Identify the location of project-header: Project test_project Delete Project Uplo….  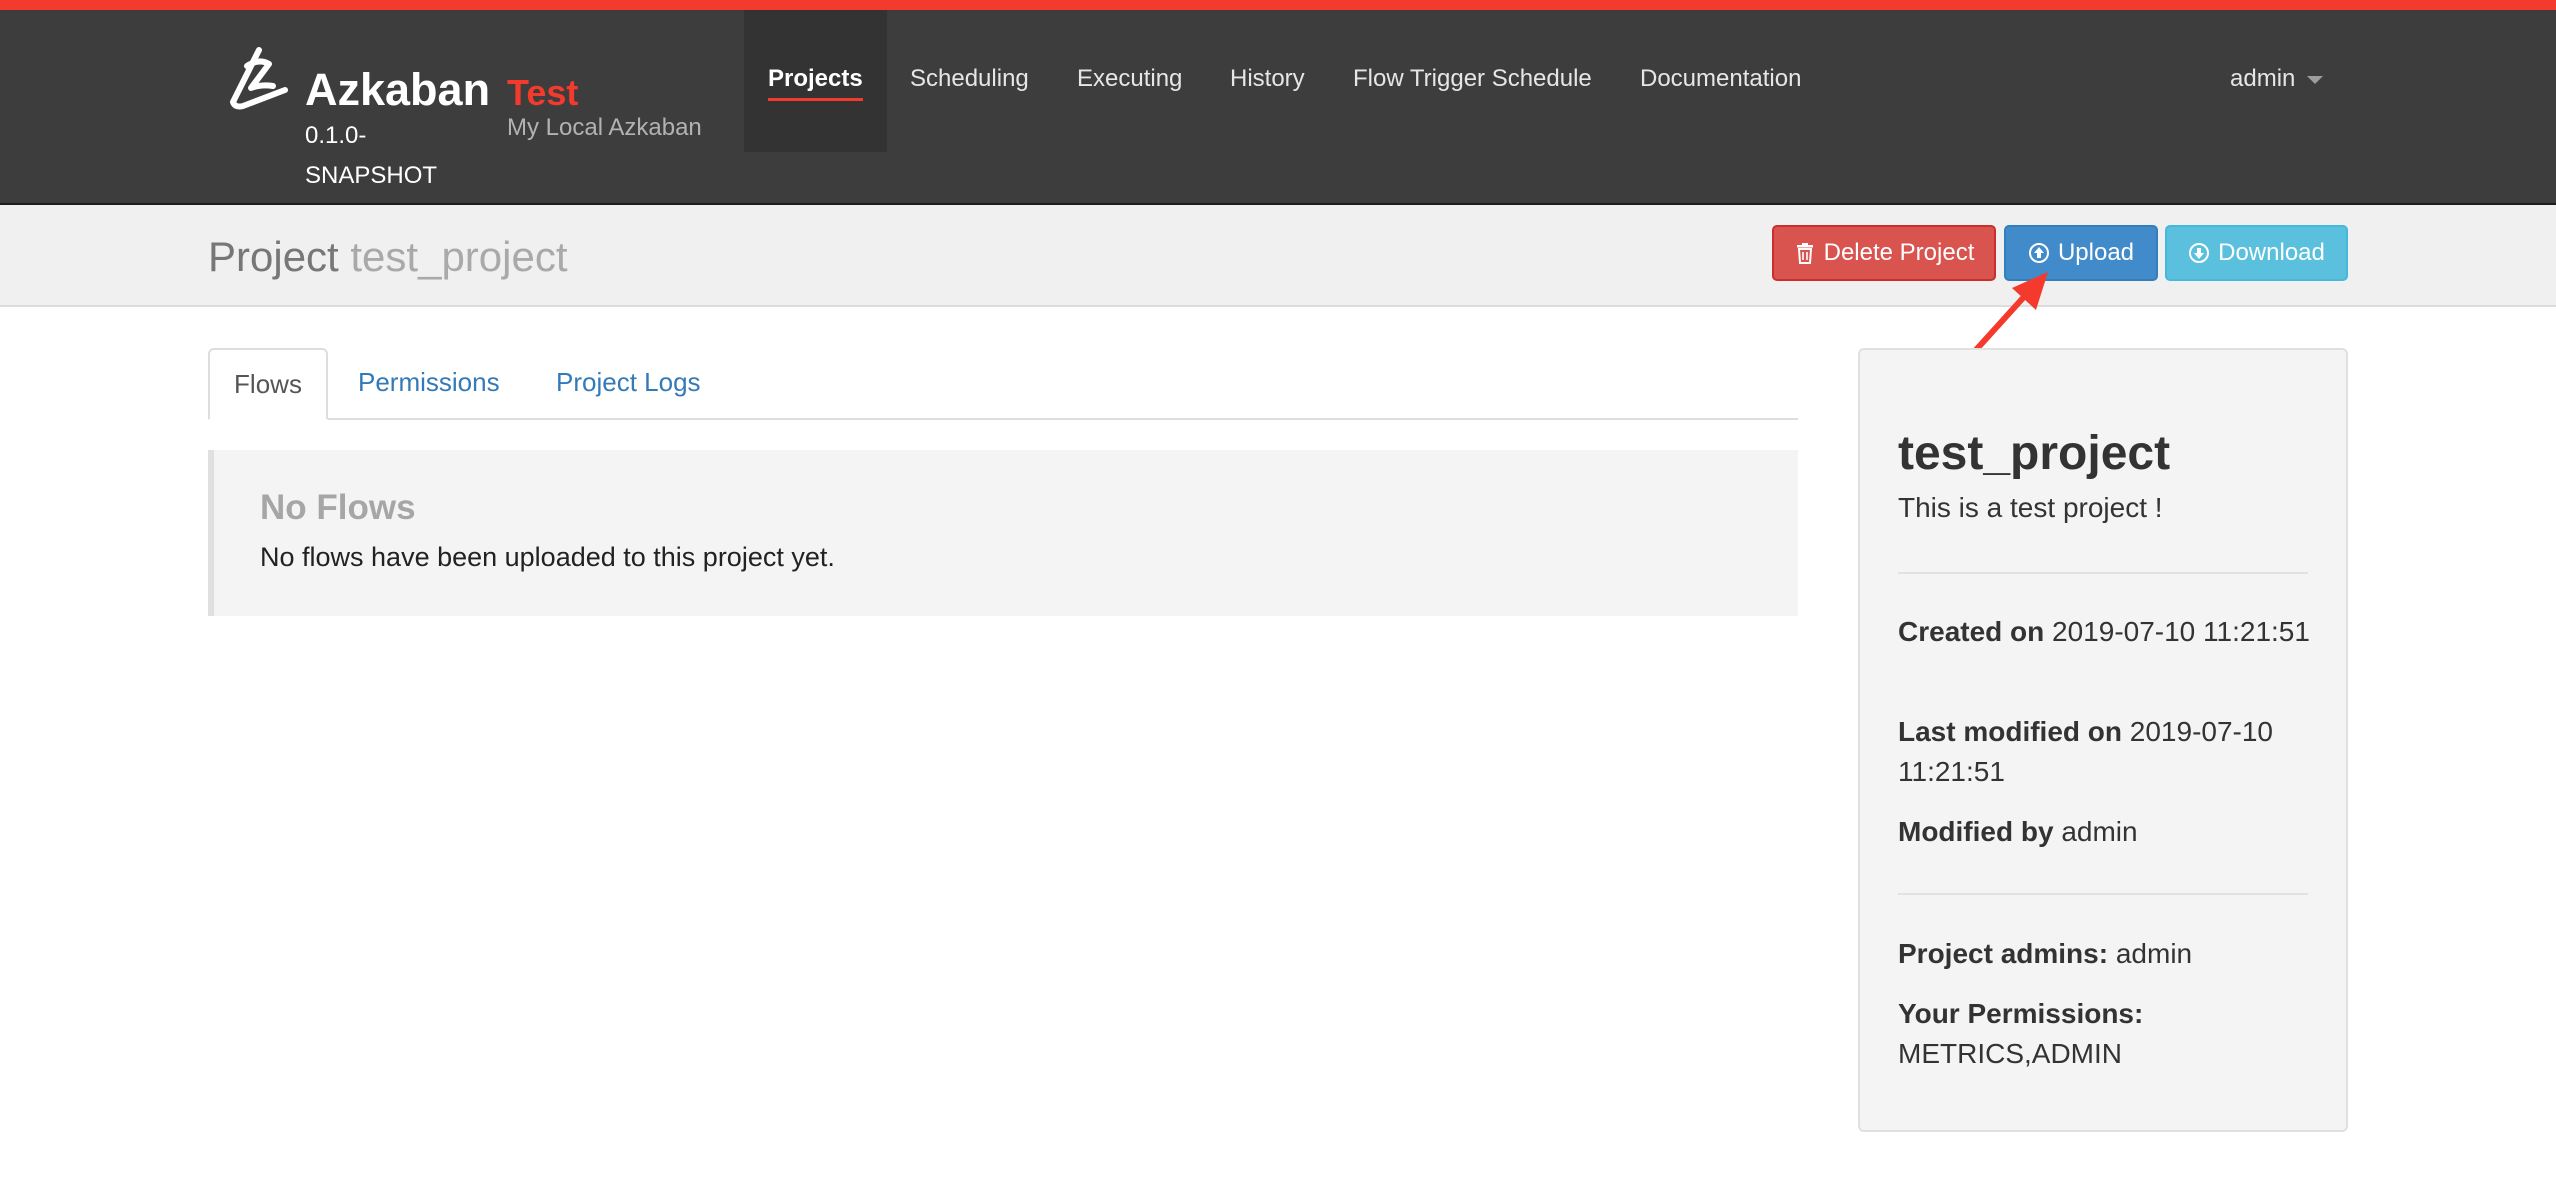
(1278, 256).